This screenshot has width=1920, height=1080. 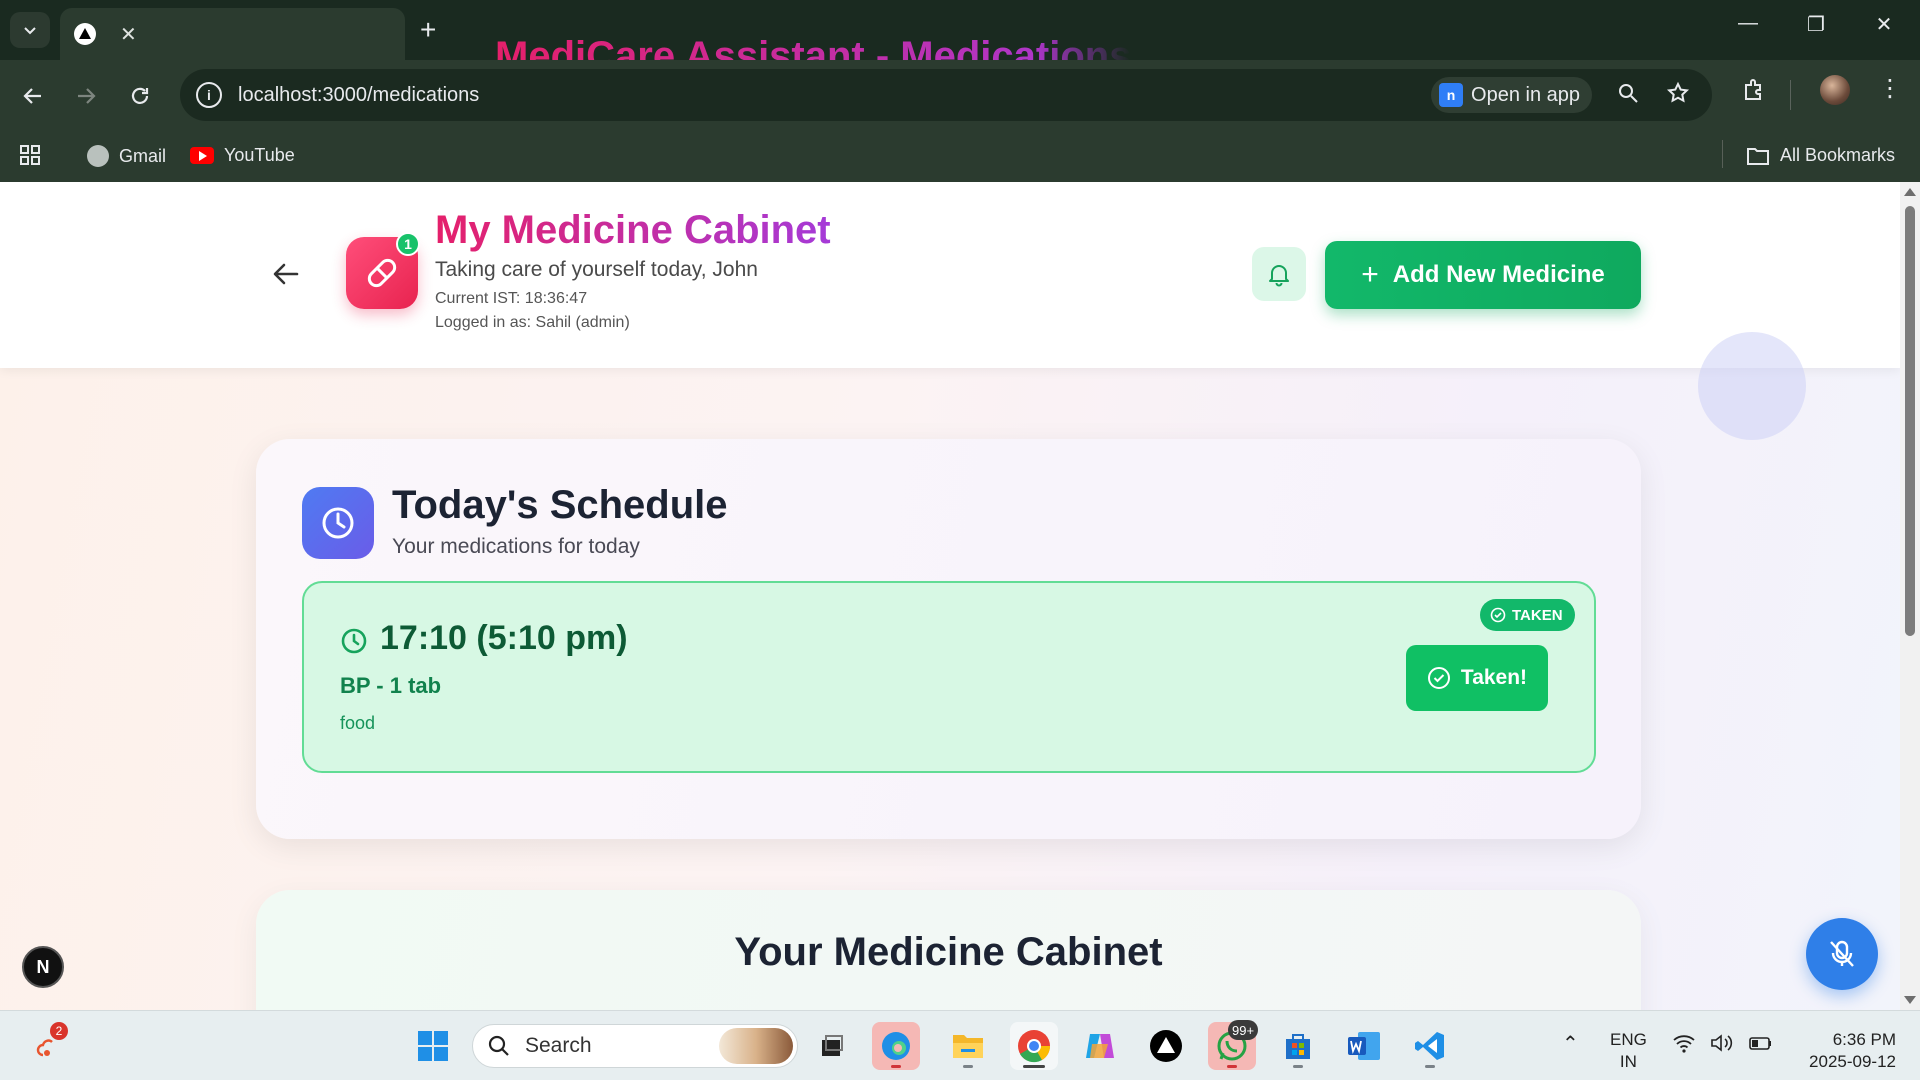 I want to click on minimize-button: —, so click(x=1748, y=23).